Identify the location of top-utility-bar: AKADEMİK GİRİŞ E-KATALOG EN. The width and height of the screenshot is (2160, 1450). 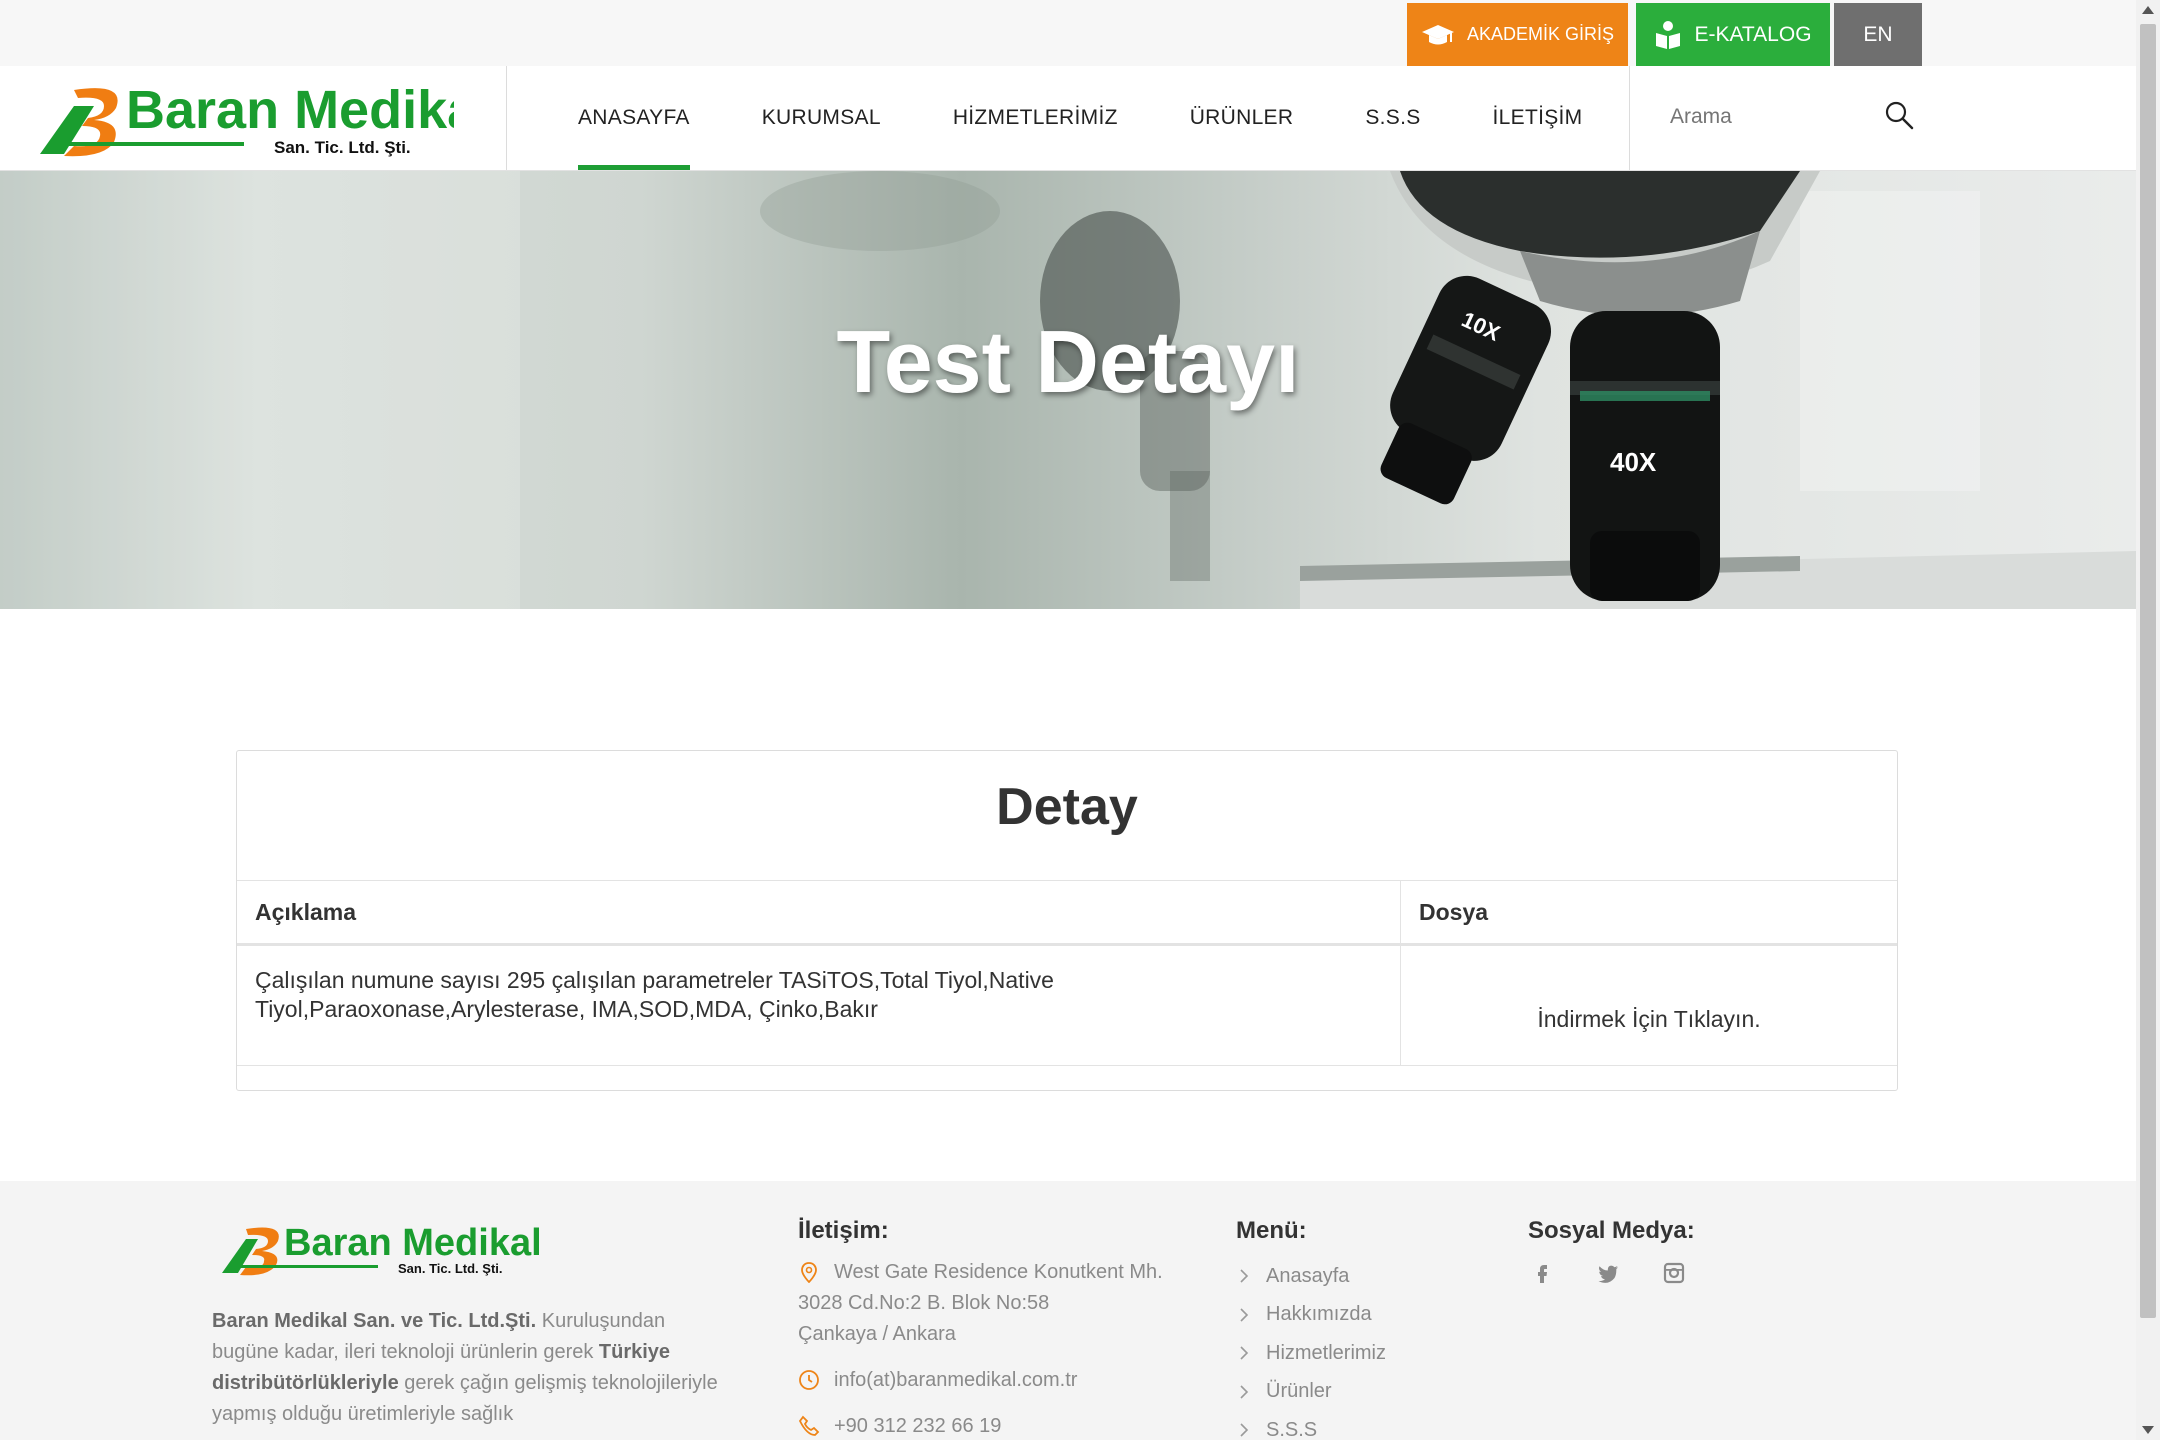
(1068, 33).